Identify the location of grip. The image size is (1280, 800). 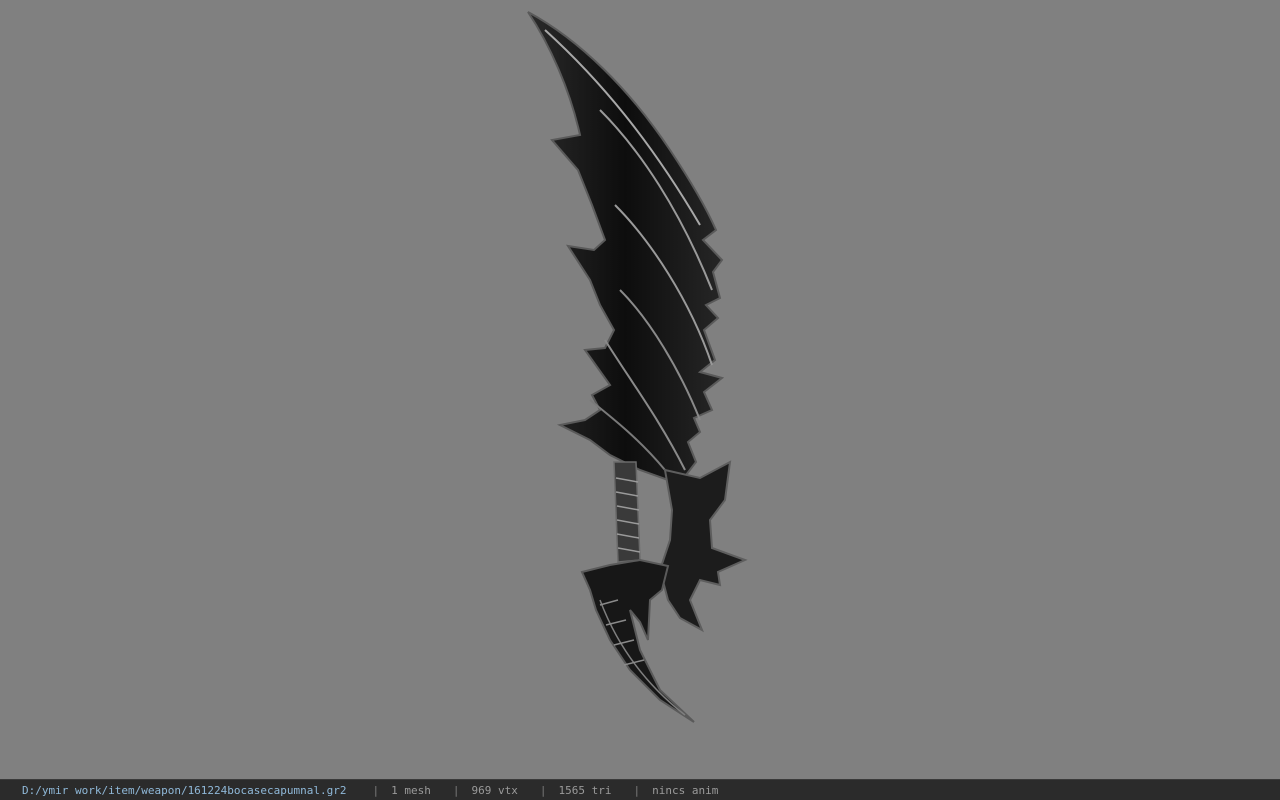
(627, 512).